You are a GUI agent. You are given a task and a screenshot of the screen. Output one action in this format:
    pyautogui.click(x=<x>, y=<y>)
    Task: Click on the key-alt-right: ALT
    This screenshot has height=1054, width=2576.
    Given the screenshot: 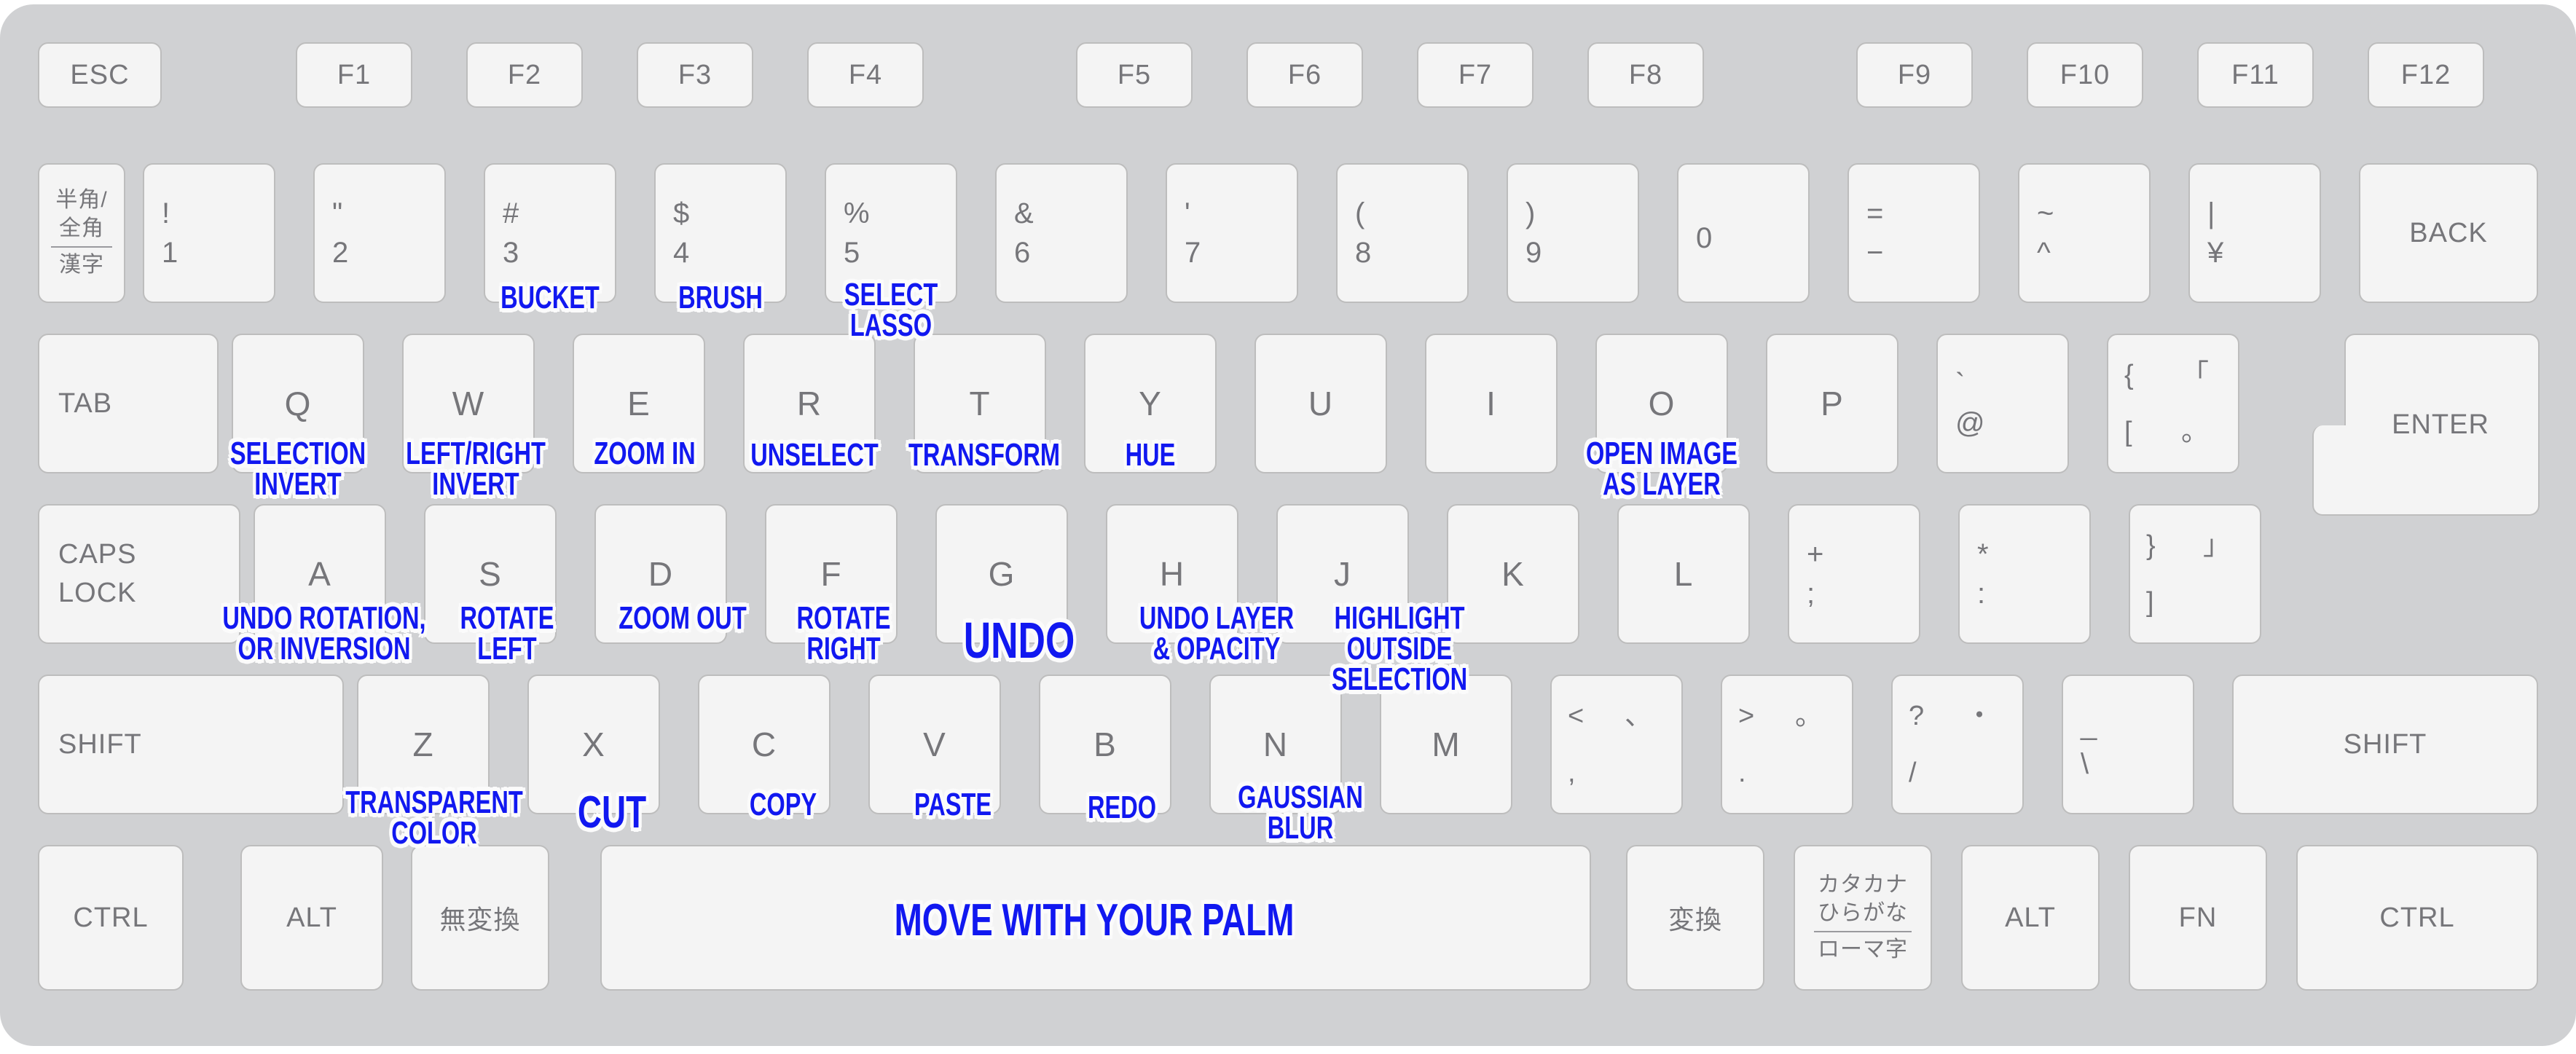 What is the action you would take?
    pyautogui.click(x=2030, y=918)
    